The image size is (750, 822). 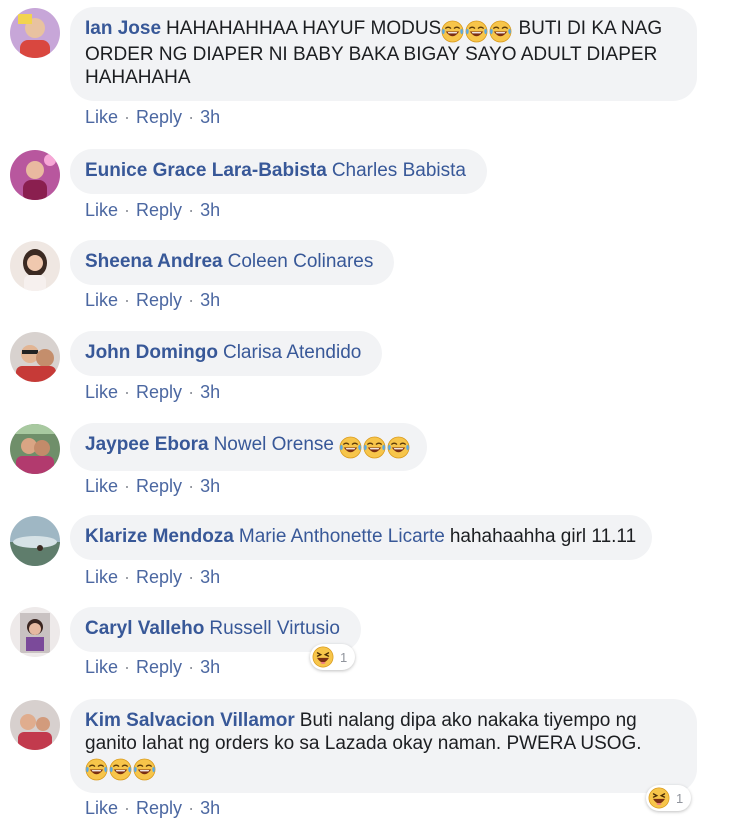 What do you see at coordinates (154, 261) in the screenshot?
I see `comment-author: Sheena Andrea` at bounding box center [154, 261].